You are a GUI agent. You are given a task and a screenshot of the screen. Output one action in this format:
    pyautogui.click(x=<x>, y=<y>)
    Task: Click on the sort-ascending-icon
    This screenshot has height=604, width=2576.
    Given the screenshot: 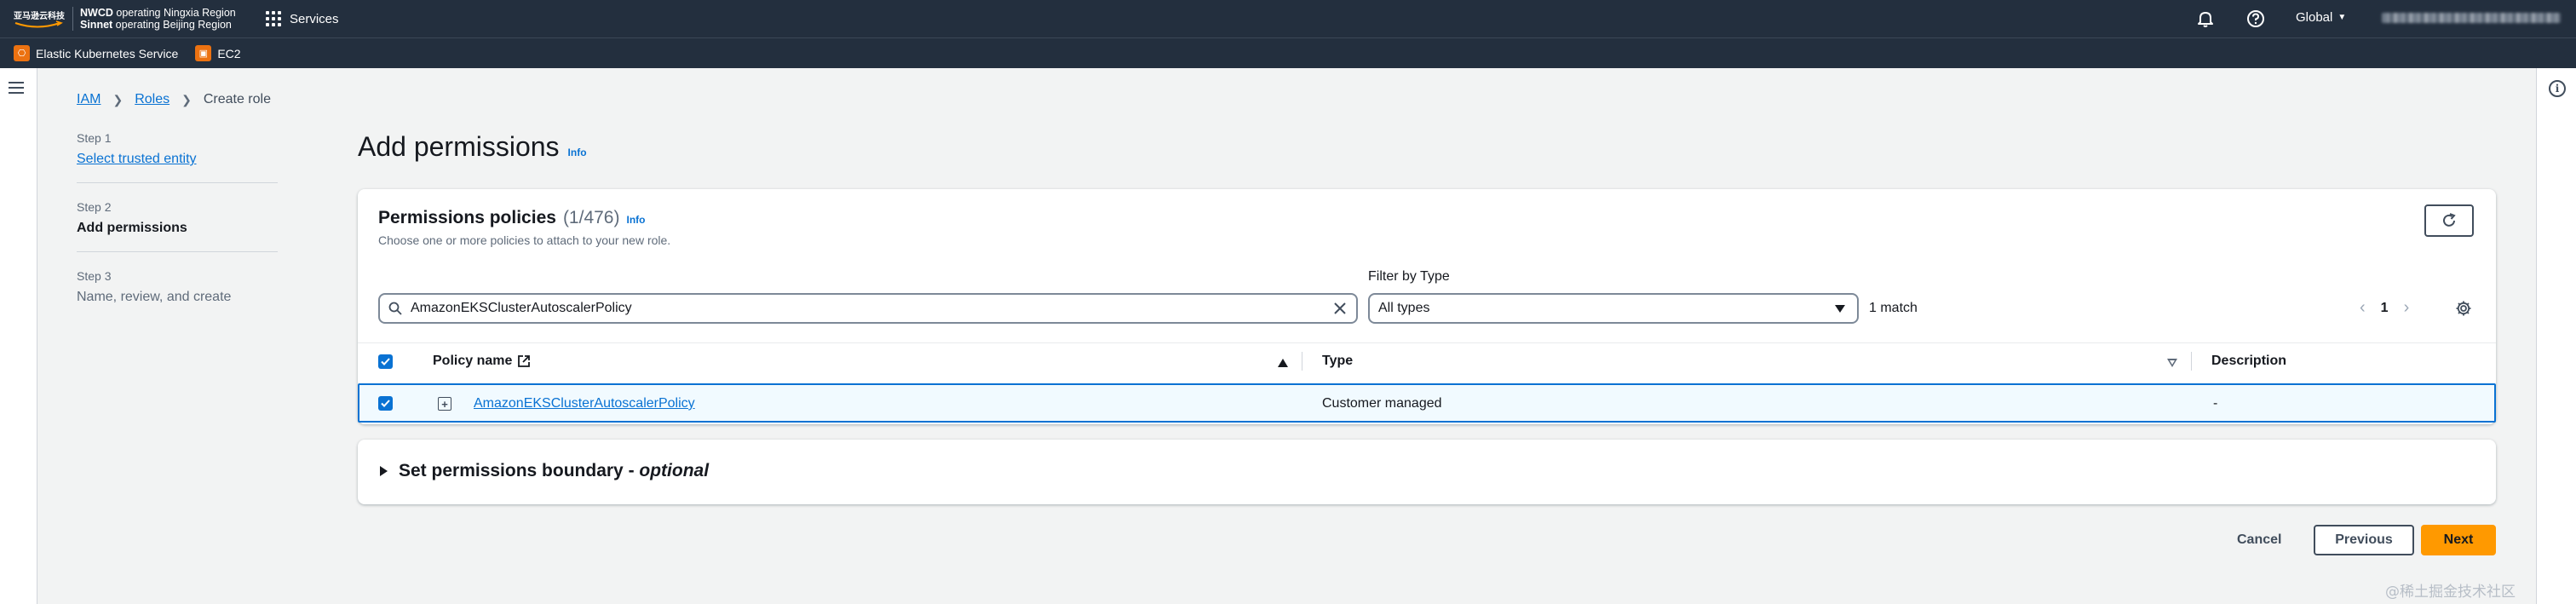 What is the action you would take?
    pyautogui.click(x=1283, y=363)
    